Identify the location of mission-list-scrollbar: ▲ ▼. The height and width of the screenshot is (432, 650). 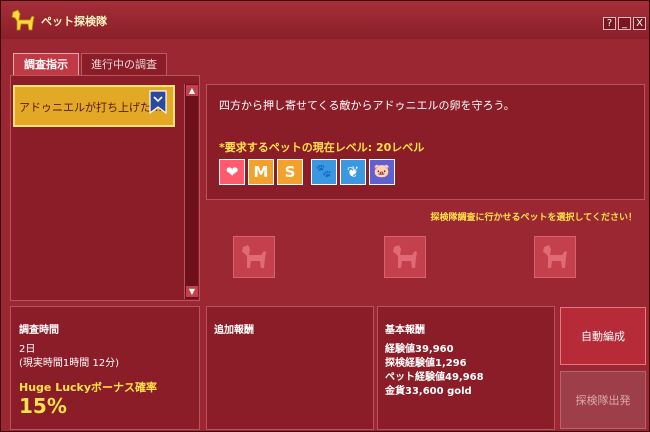
(191, 191).